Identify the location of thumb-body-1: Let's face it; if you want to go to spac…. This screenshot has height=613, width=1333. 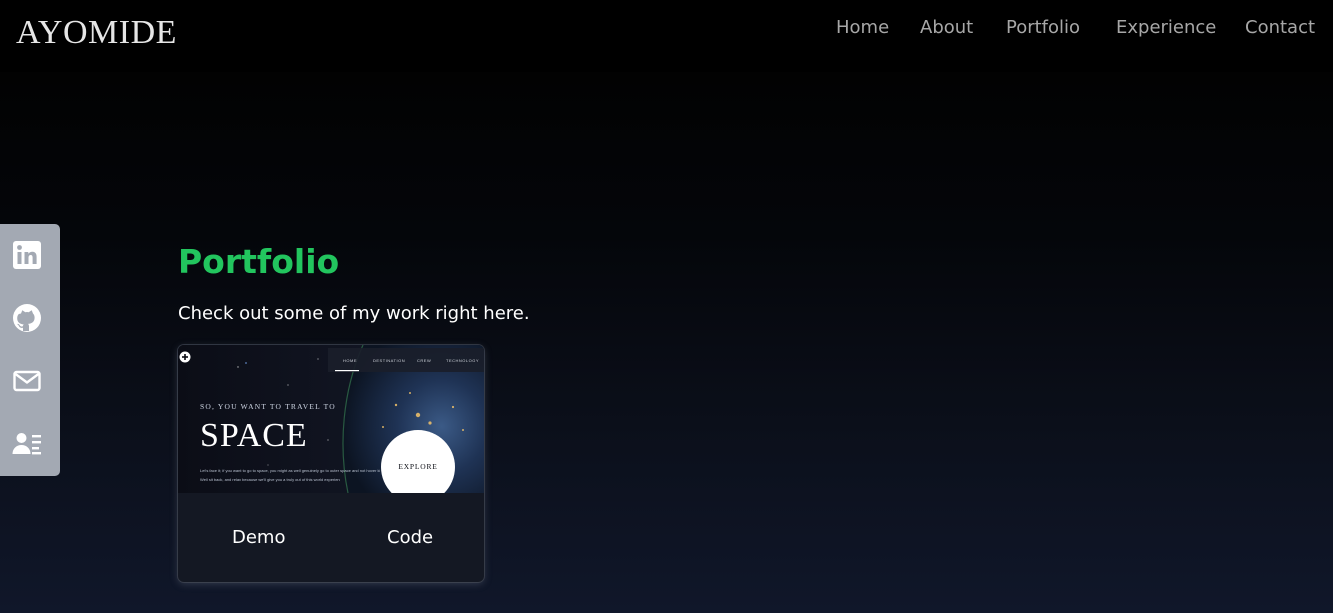
(290, 470).